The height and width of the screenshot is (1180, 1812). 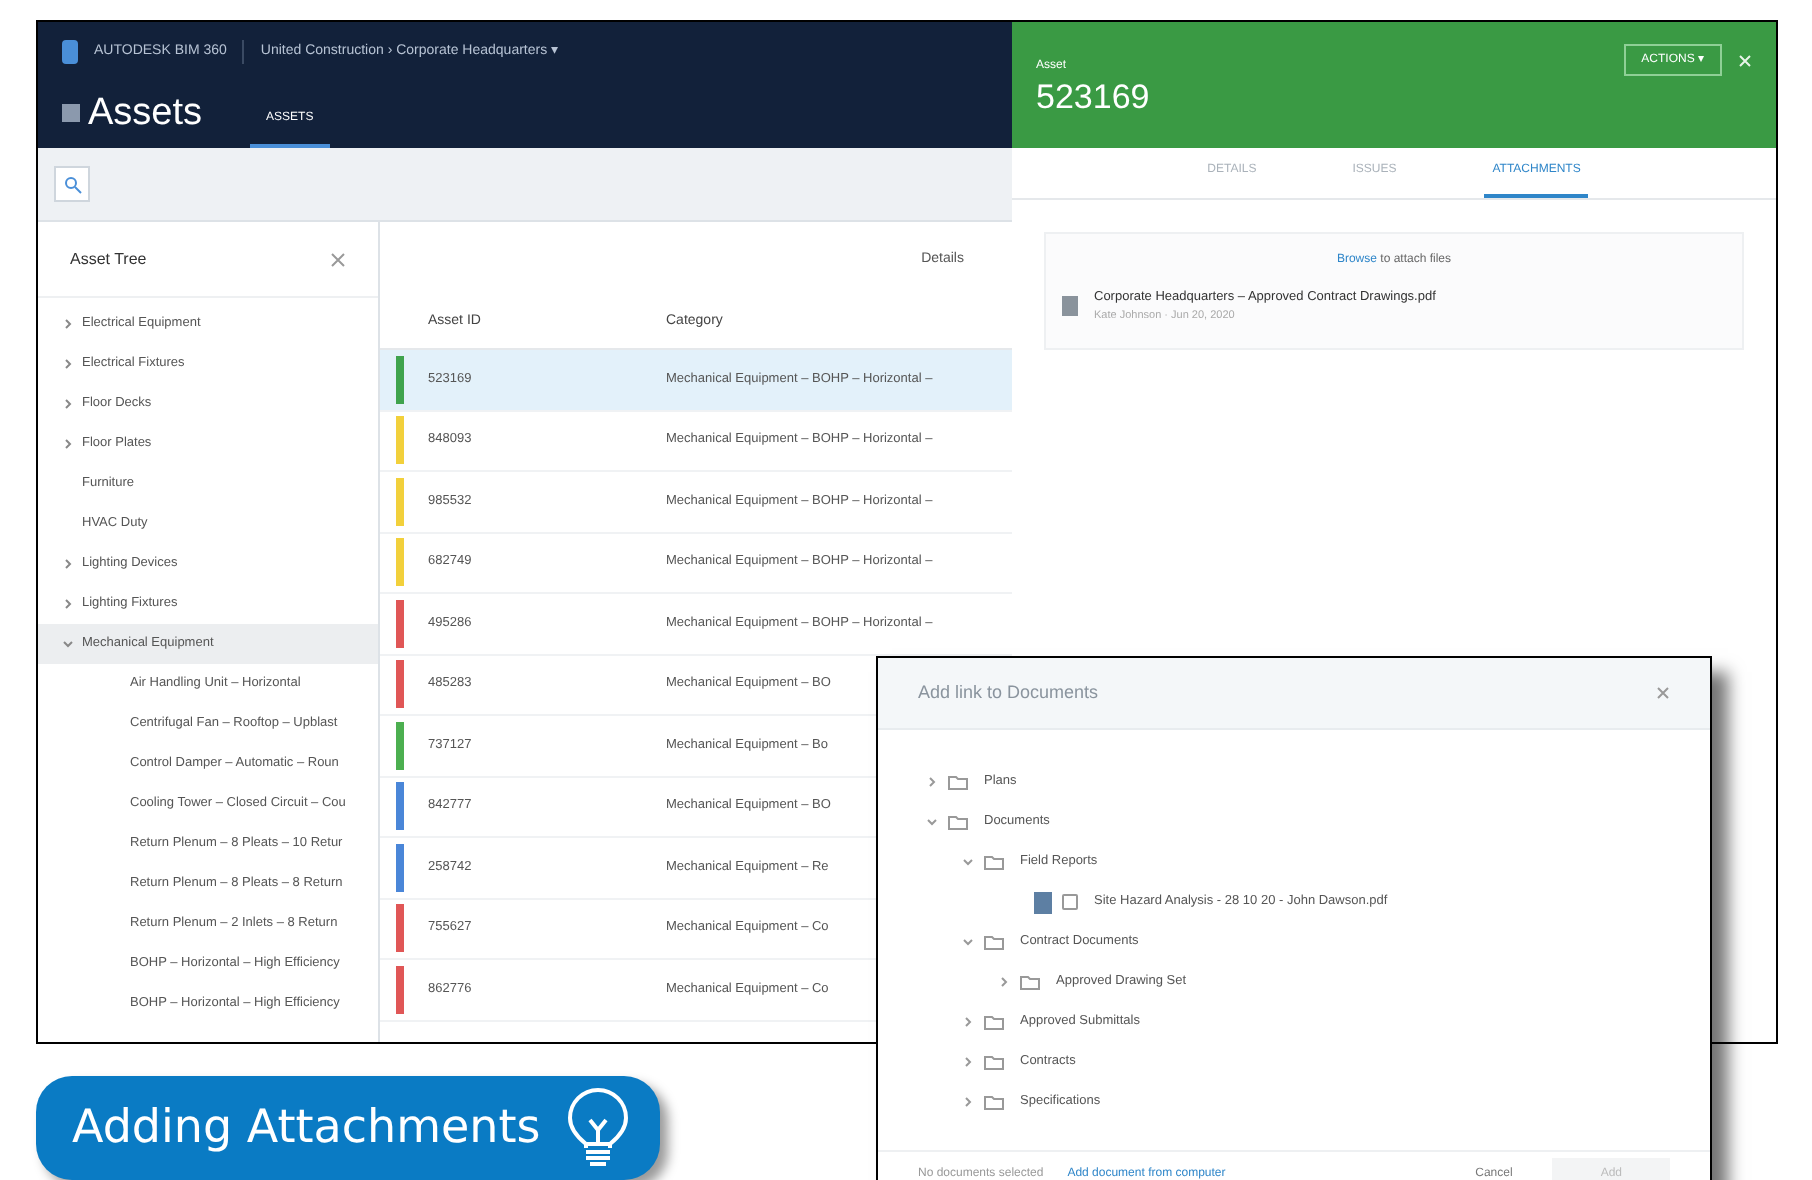 I want to click on grid-icon, so click(x=71, y=113).